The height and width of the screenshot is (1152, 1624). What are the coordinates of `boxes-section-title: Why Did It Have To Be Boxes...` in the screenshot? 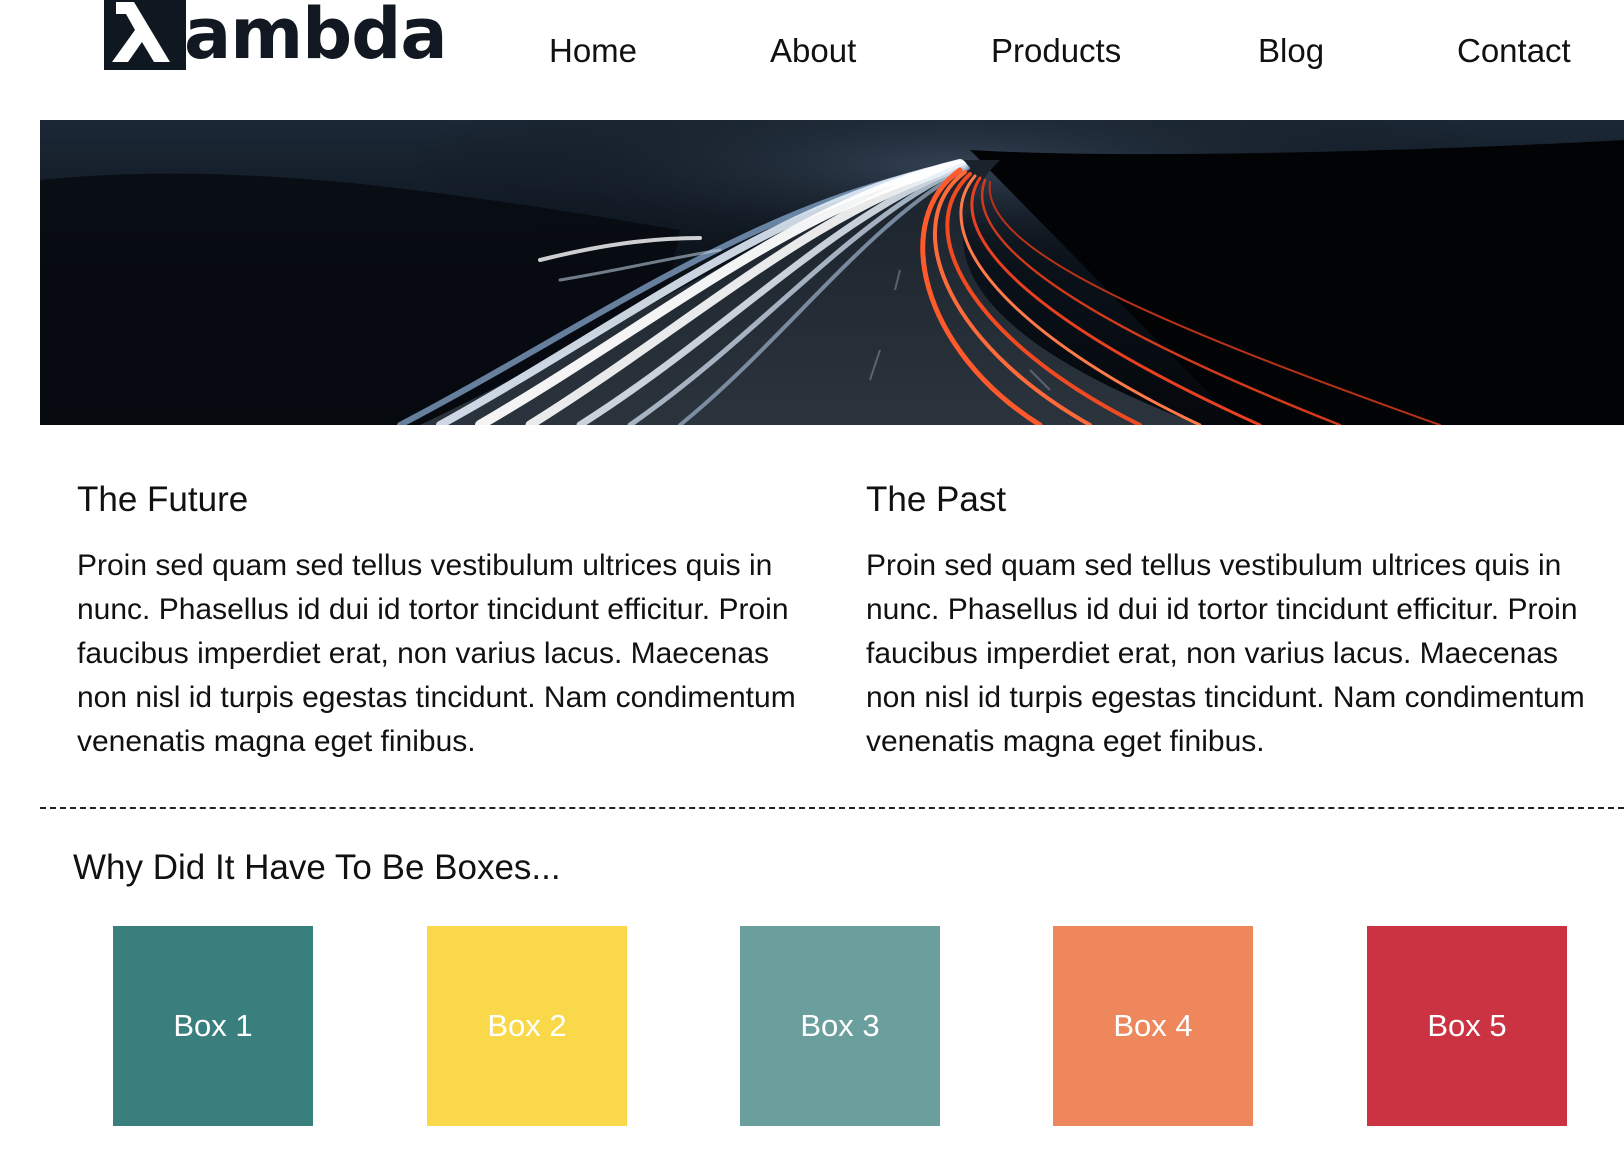 It's located at (317, 867).